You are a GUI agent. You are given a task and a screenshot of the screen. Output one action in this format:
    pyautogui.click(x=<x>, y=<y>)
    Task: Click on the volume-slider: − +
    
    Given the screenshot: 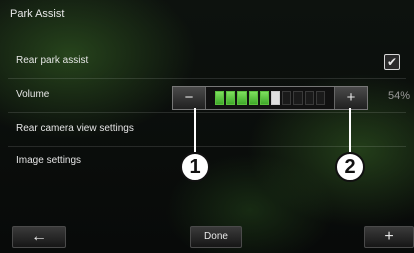 What is the action you would take?
    pyautogui.click(x=270, y=98)
    